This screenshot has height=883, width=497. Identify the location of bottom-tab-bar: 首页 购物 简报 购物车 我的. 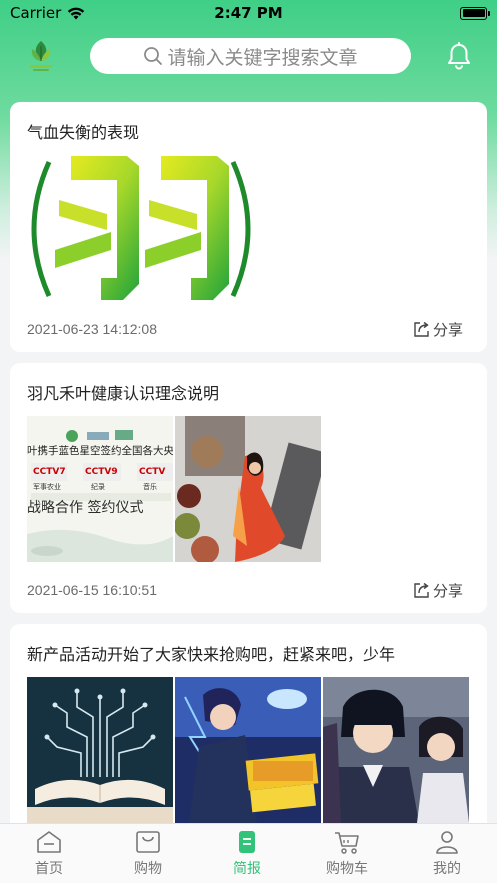
(248, 853).